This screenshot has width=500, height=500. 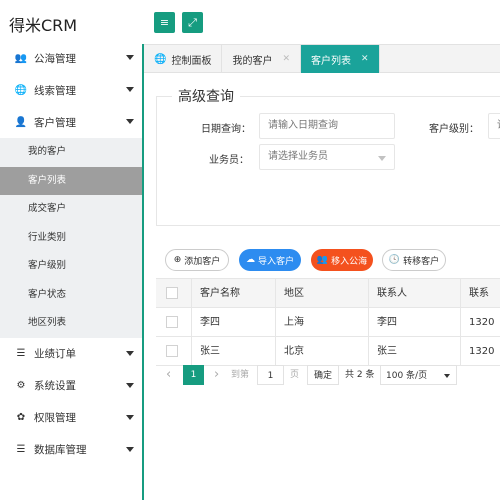 What do you see at coordinates (191, 61) in the screenshot?
I see `tab-label: 控制面板` at bounding box center [191, 61].